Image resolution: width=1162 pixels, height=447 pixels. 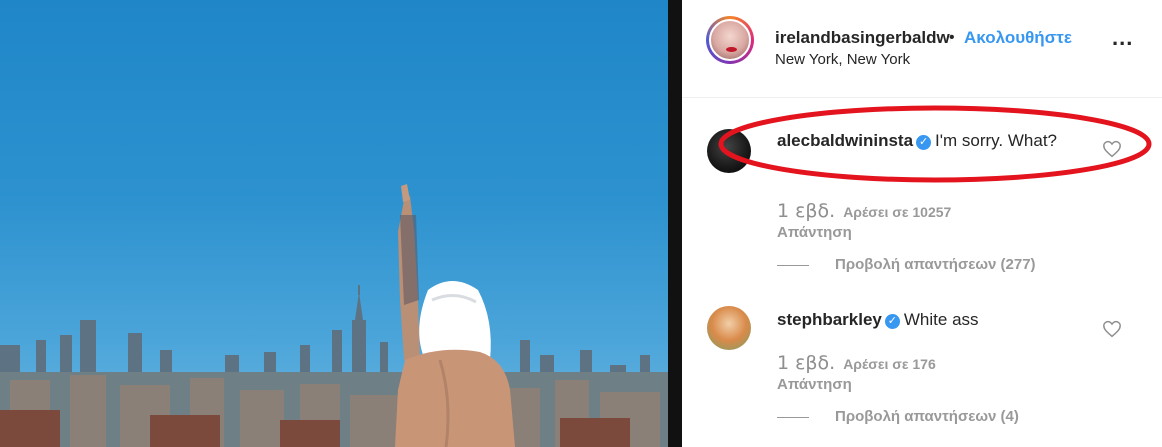 I want to click on comment-text-block: alecbaldwininsta ✓ I'm sorry. What?, so click(x=927, y=141).